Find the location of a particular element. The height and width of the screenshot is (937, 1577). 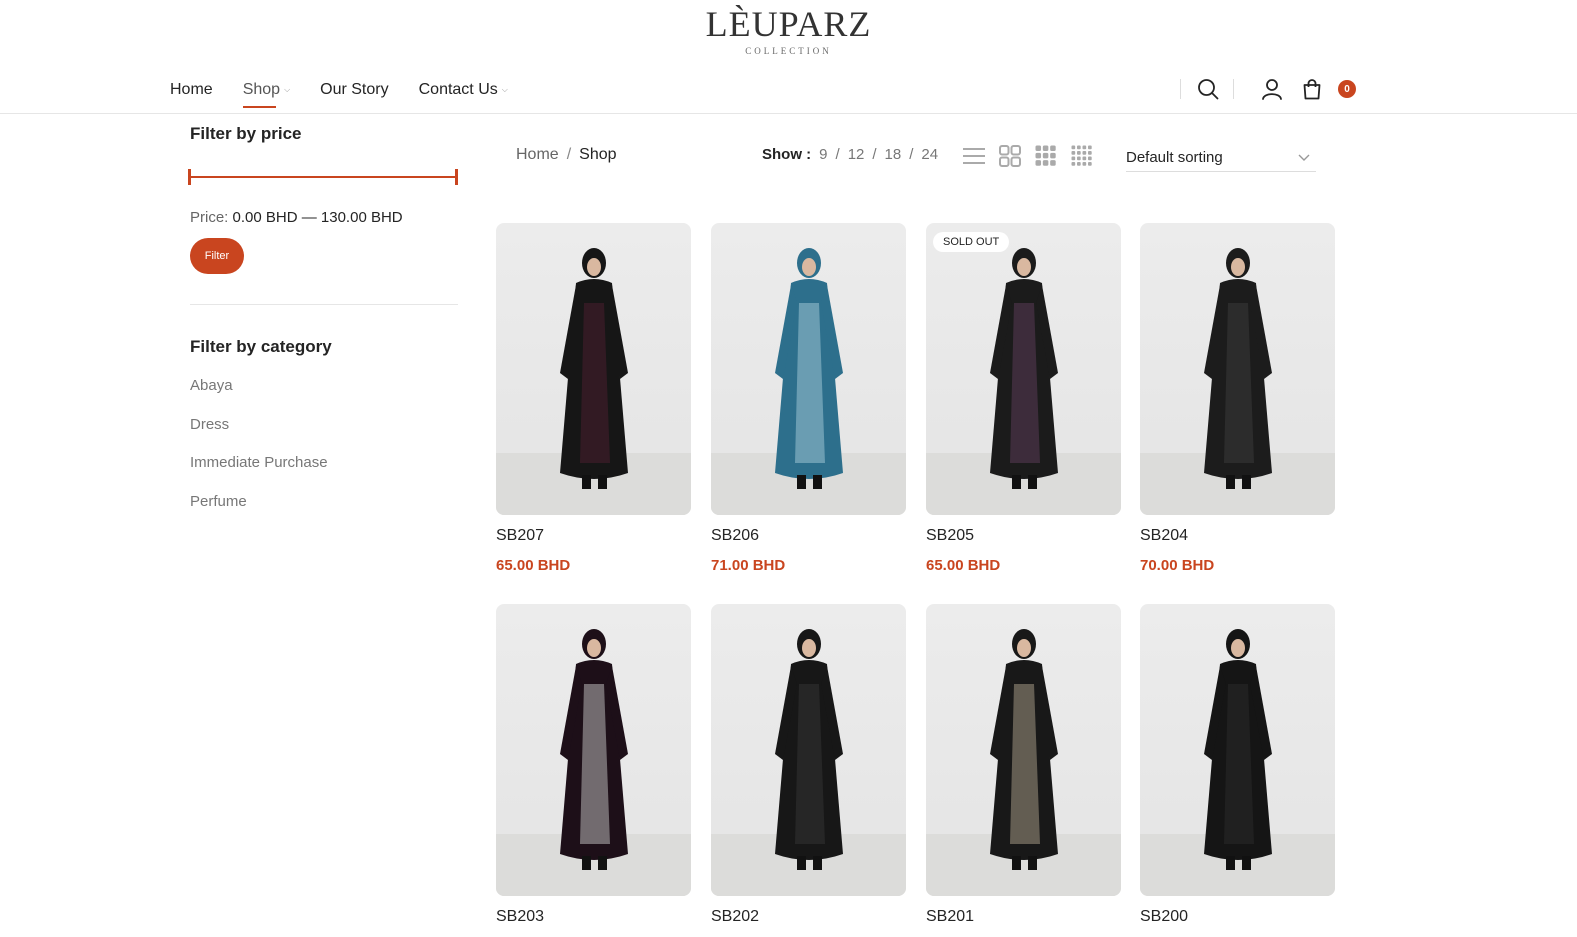

breadcrumb-current: Shop is located at coordinates (598, 154).